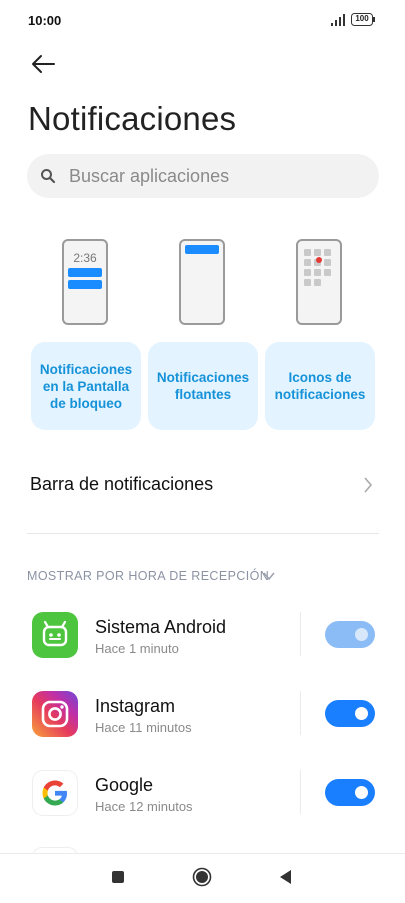 Image resolution: width=405 pixels, height=903 pixels. Describe the element at coordinates (45, 20) in the screenshot. I see `status-time: 10:00` at that location.